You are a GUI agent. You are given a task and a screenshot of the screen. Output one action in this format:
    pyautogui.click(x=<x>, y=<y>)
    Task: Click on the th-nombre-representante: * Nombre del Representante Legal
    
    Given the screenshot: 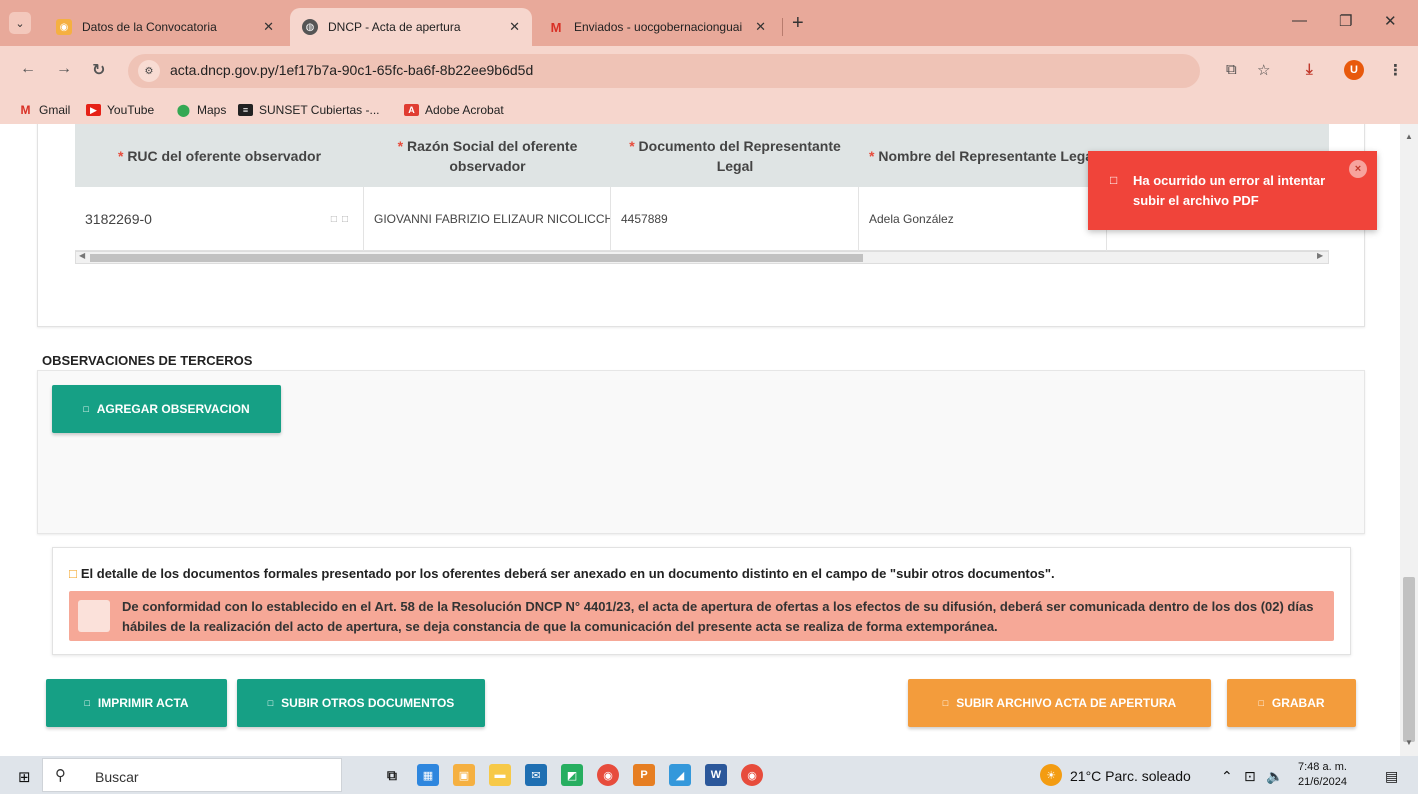 What is the action you would take?
    pyautogui.click(x=983, y=155)
    